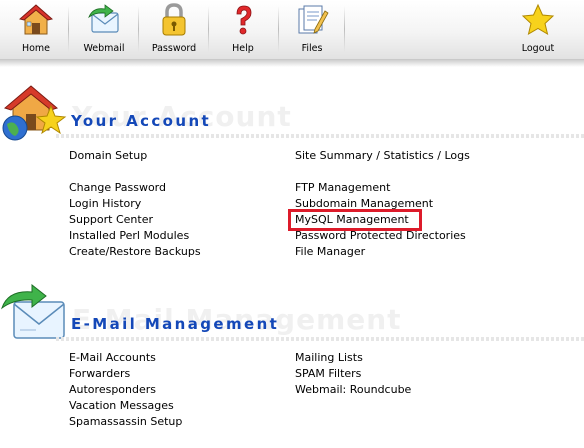  I want to click on top-toolbar: Home Webmail Password Help Files Logout, so click(292, 30).